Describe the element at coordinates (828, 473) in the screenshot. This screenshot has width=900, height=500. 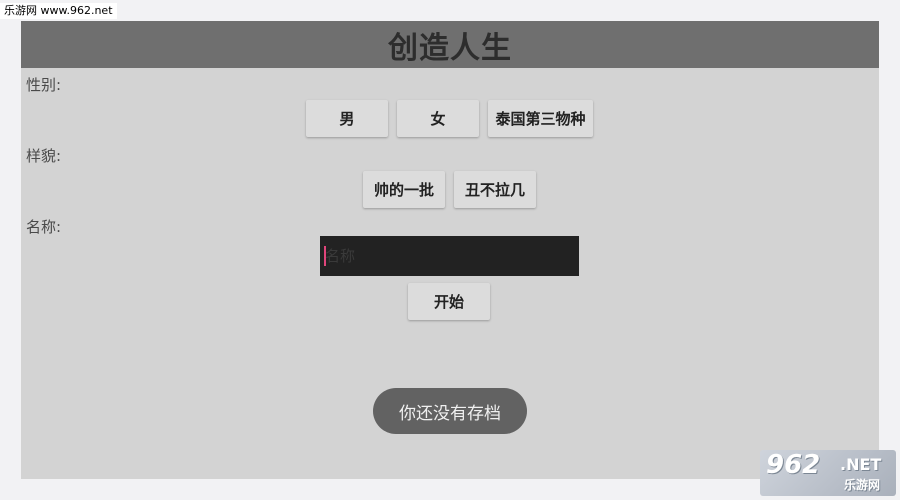
I see `watermark-logo: 962 .NET 乐游网` at that location.